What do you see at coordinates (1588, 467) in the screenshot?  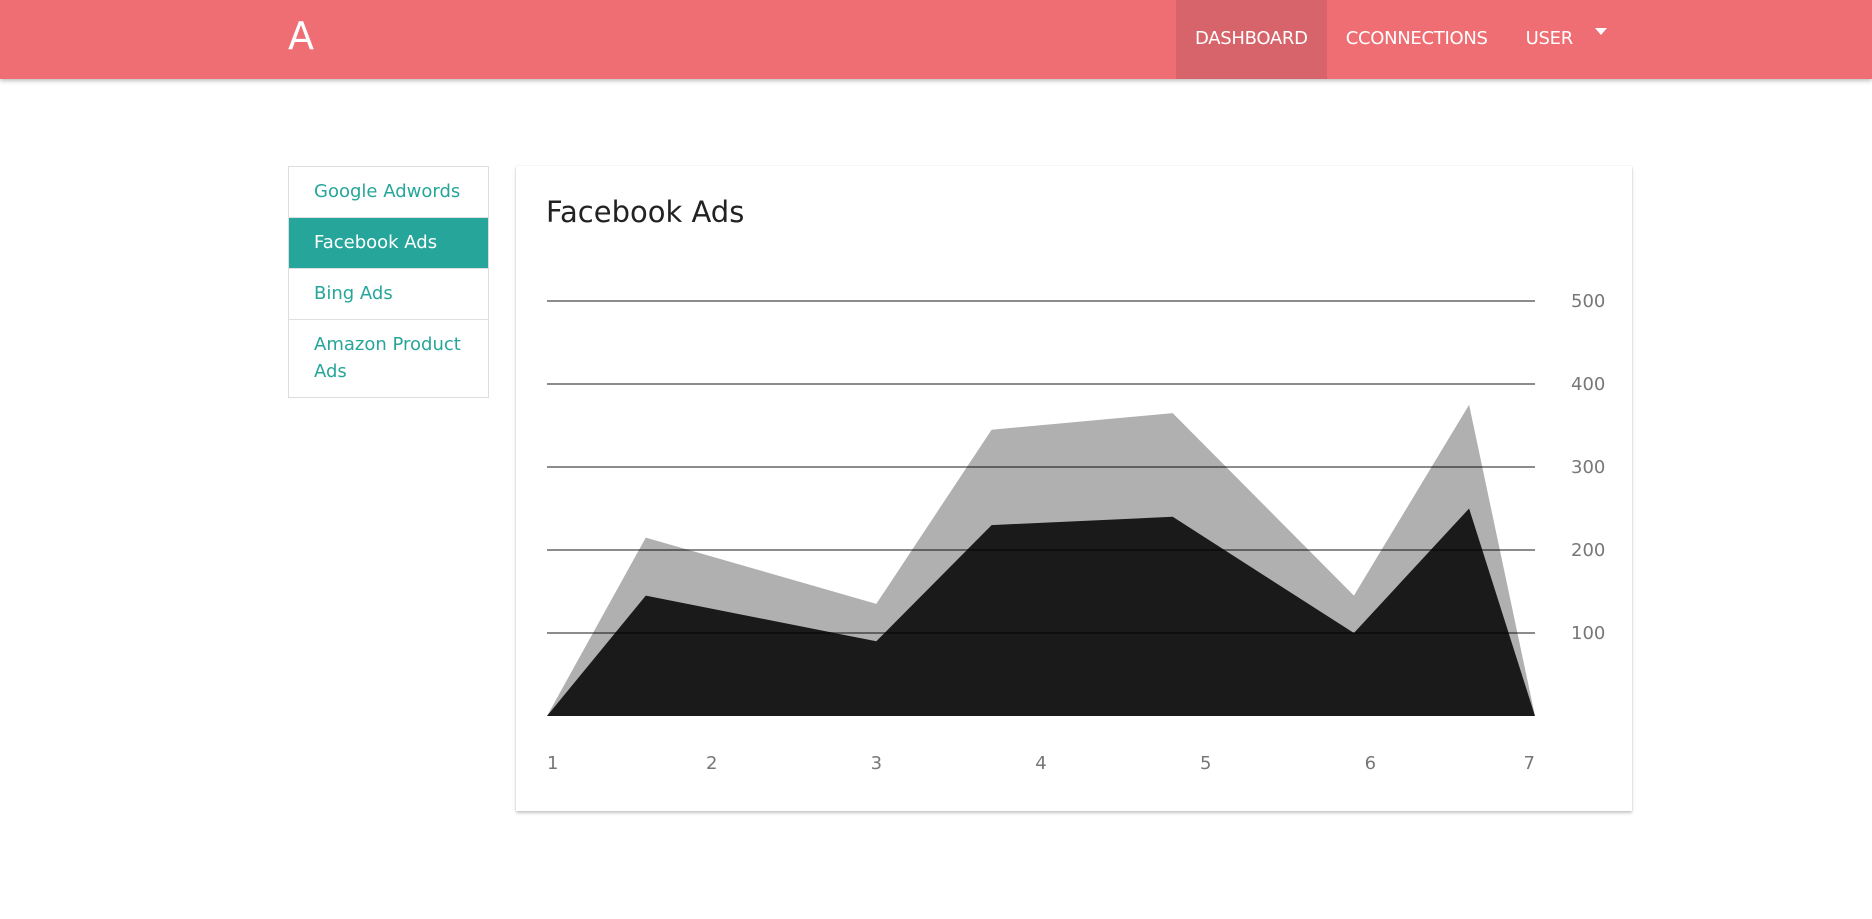 I see `y-tick-label: 300` at bounding box center [1588, 467].